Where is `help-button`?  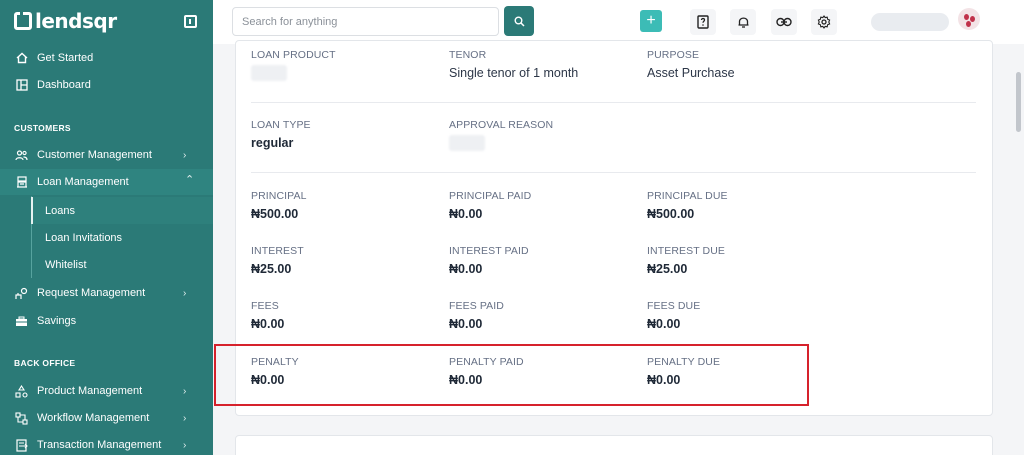
help-button is located at coordinates (703, 22).